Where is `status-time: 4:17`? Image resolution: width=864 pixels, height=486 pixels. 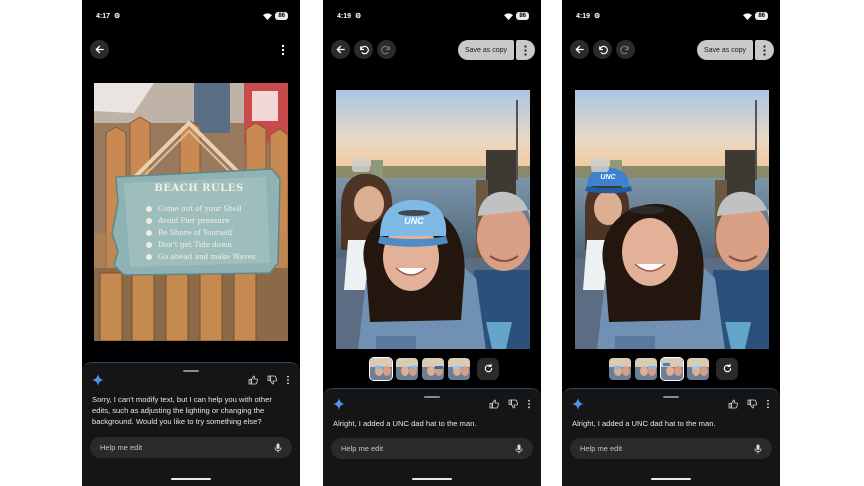 status-time: 4:17 is located at coordinates (103, 16).